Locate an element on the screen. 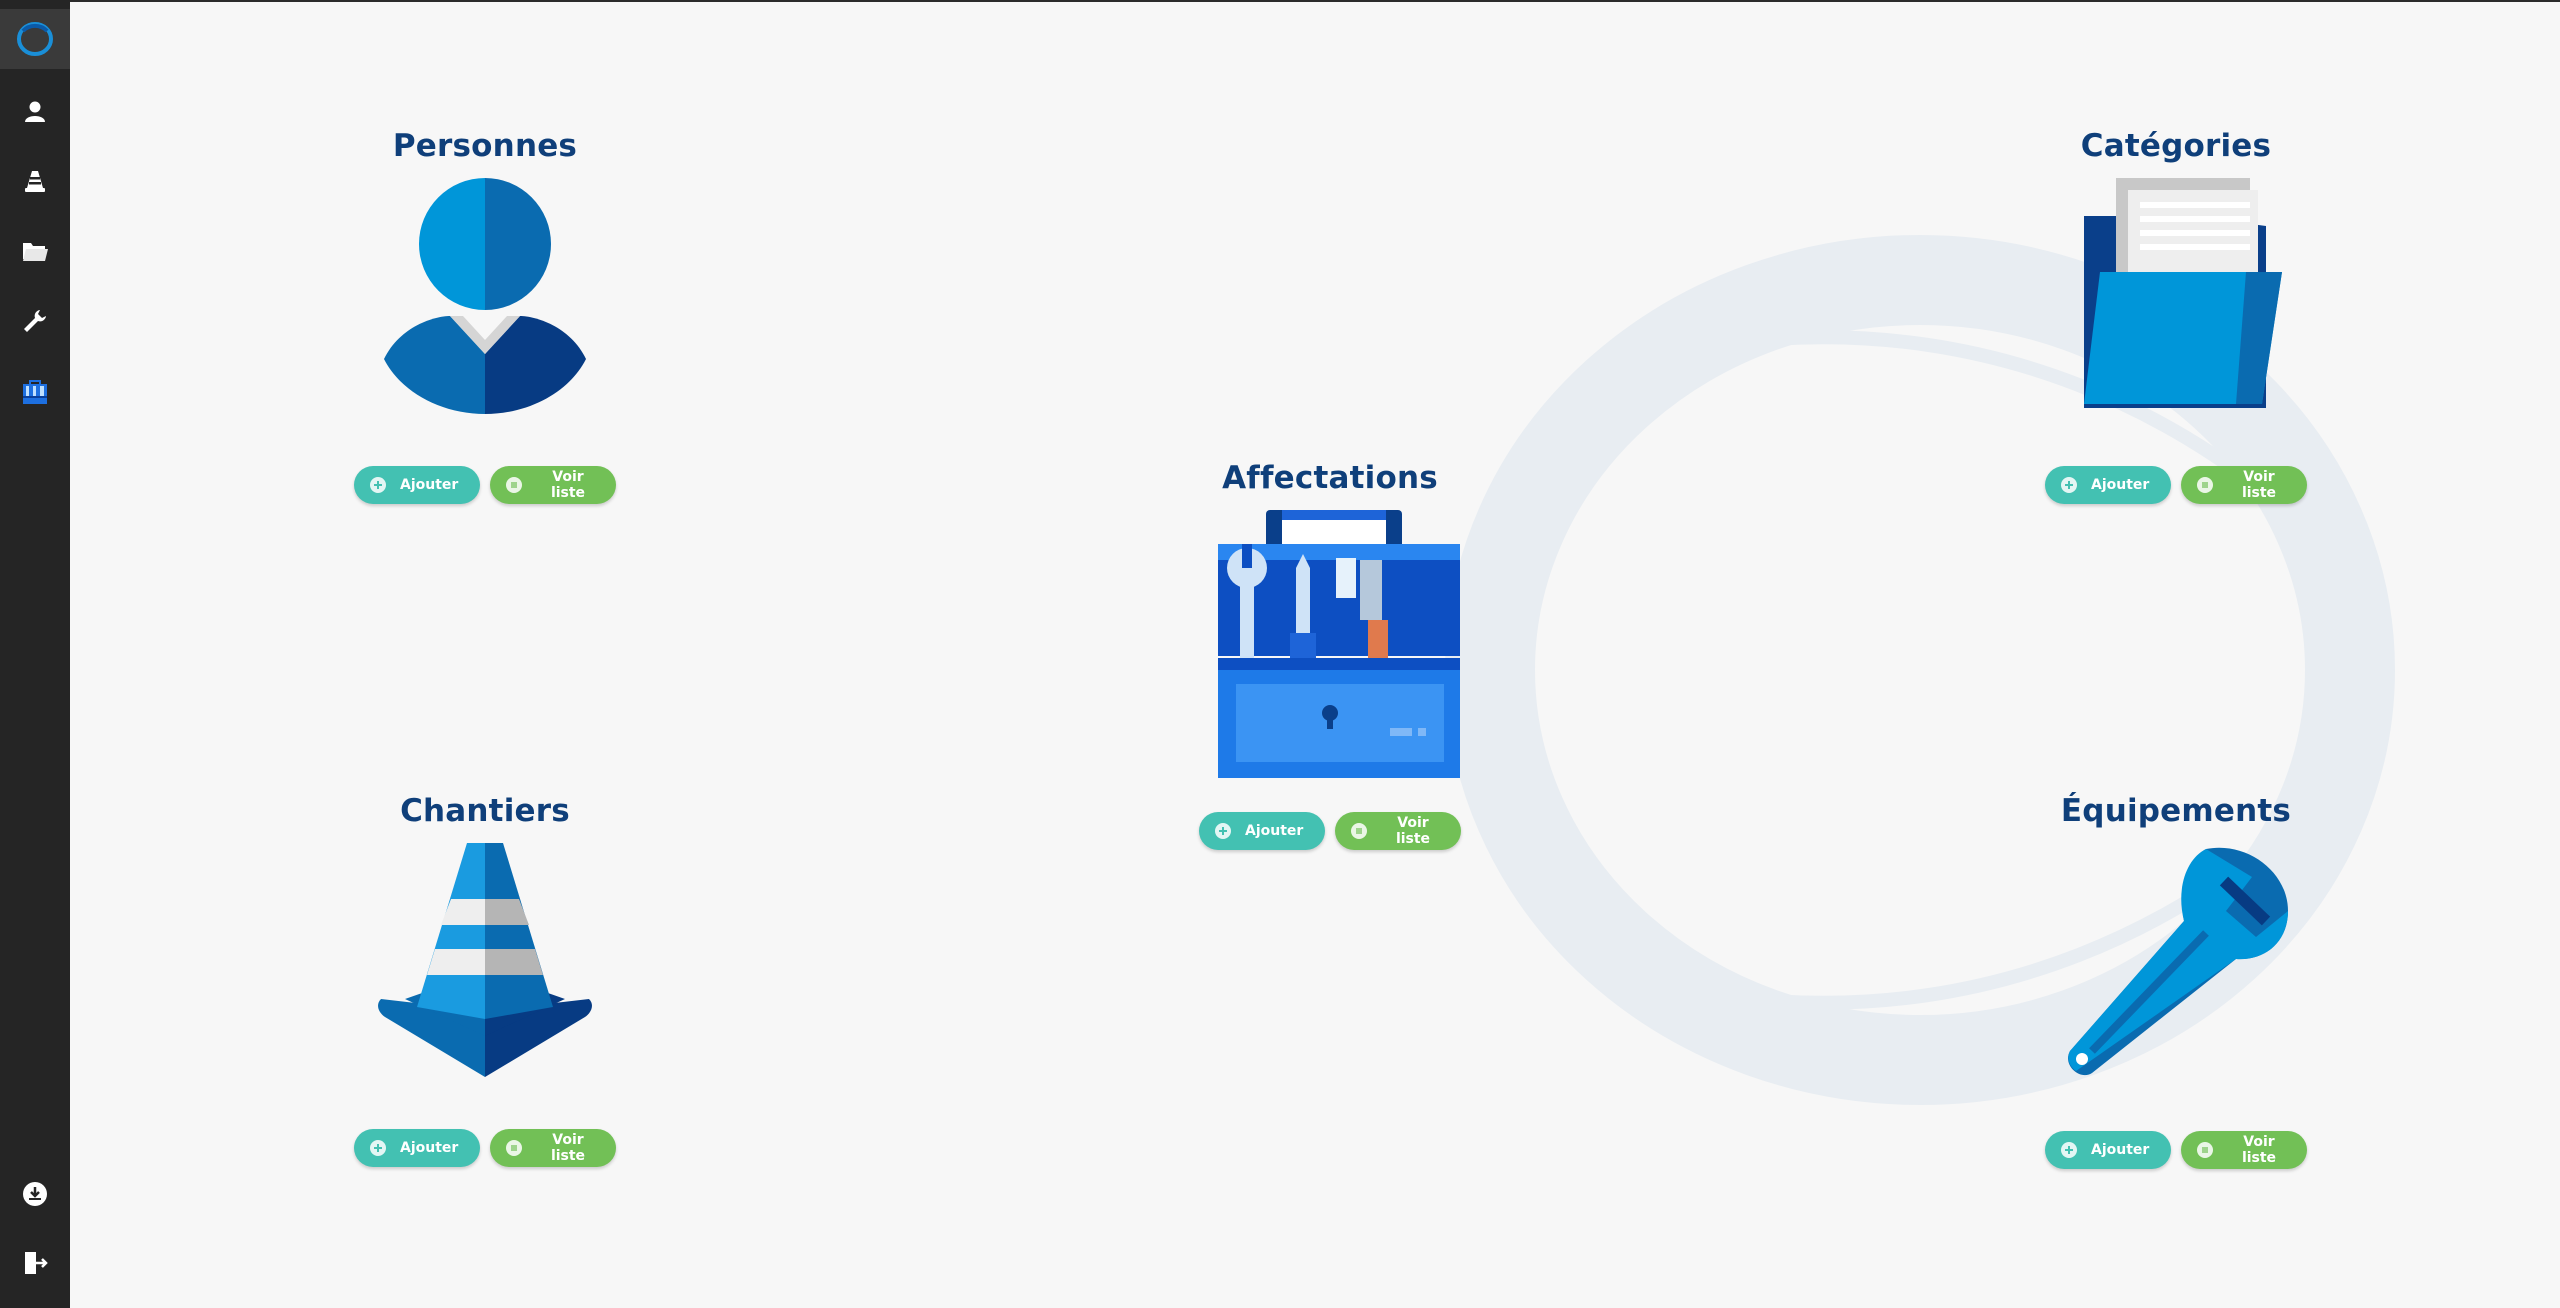 This screenshot has height=1308, width=2560. sidebar-item-home is located at coordinates (35, 39).